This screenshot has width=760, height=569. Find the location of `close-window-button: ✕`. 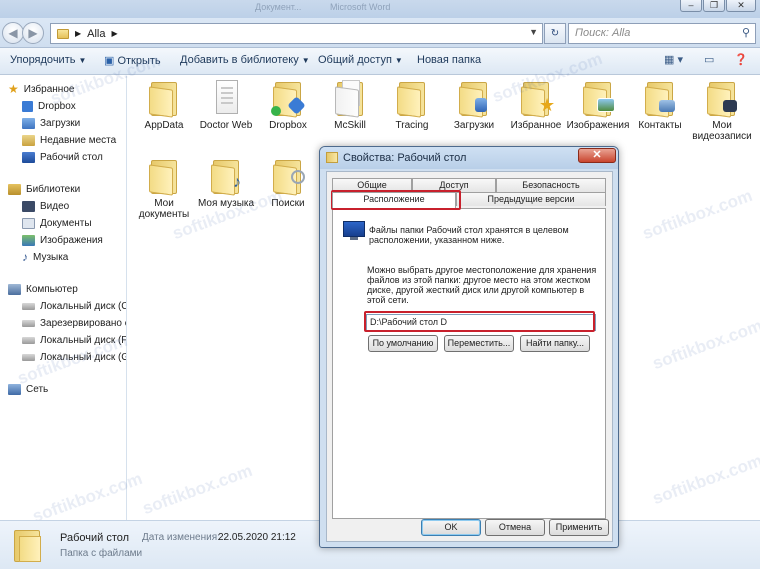

close-window-button: ✕ is located at coordinates (741, 6).